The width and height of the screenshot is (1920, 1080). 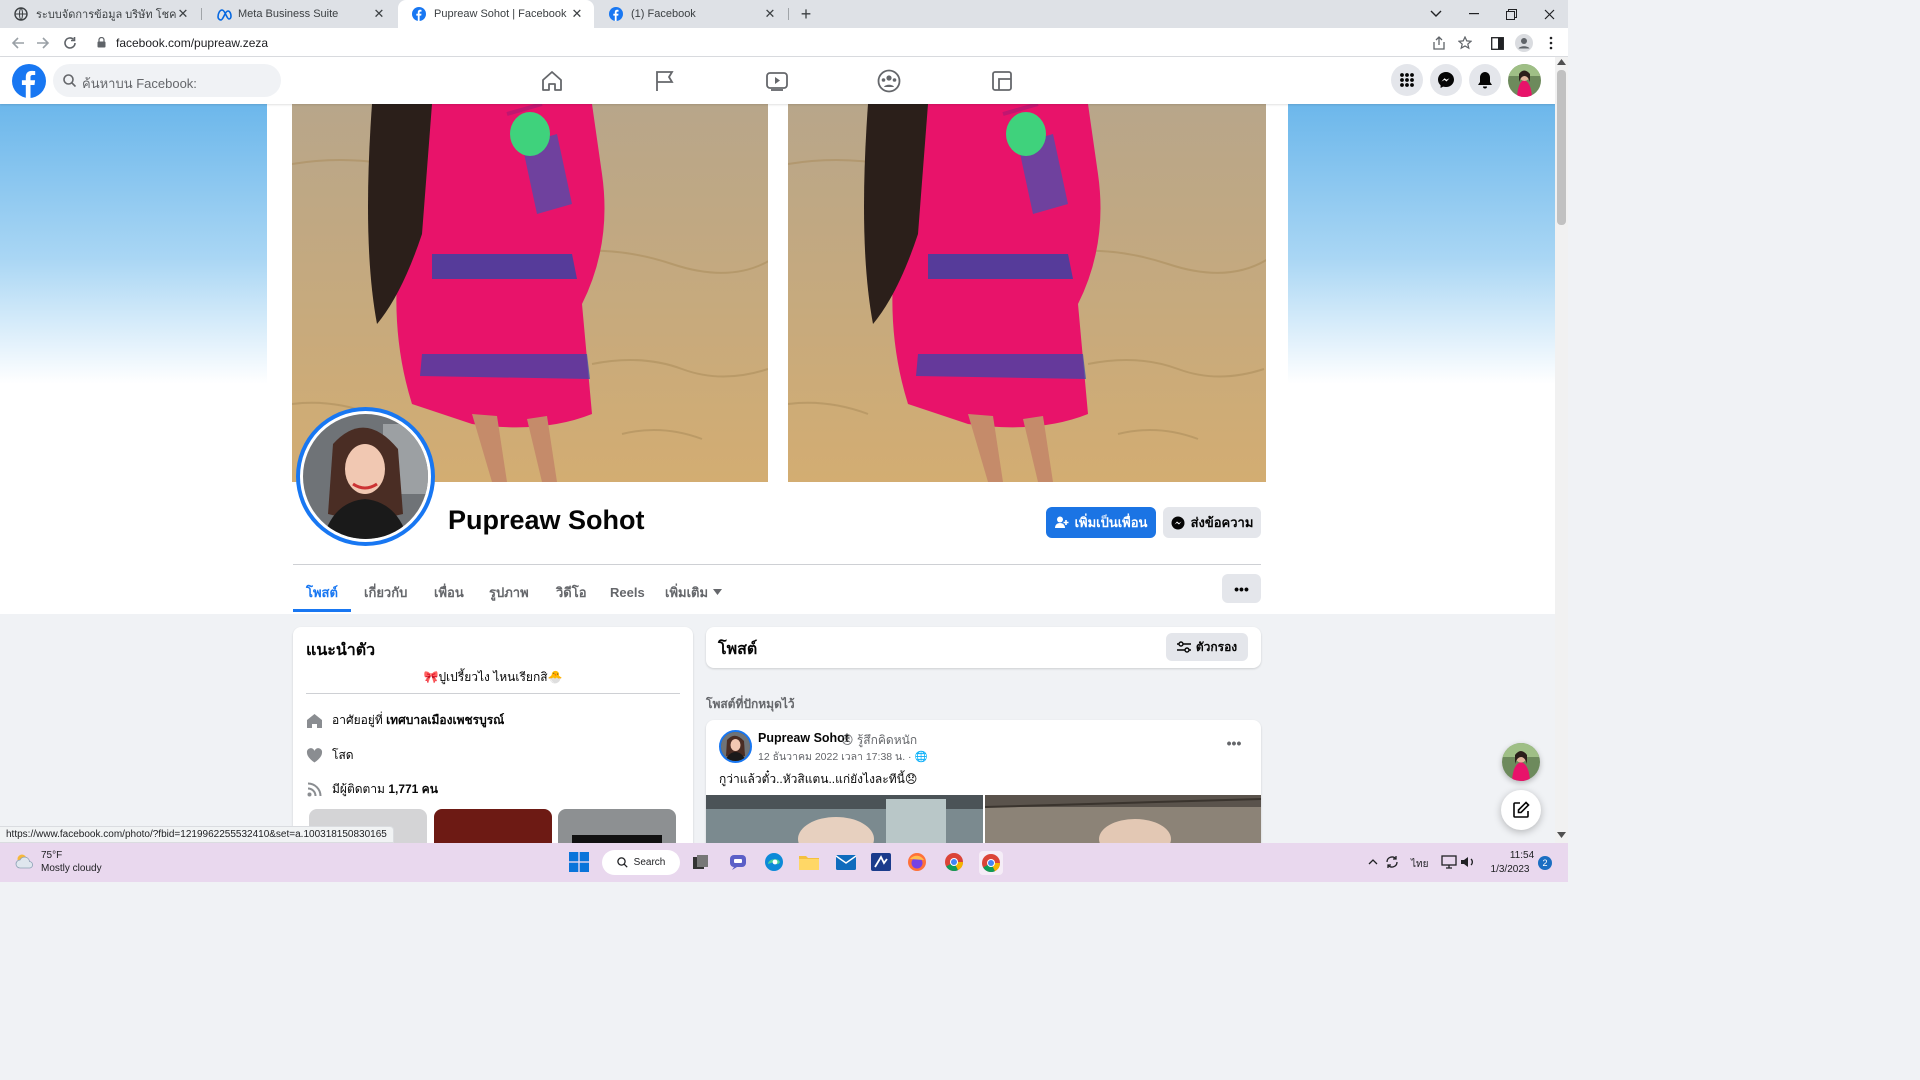 What do you see at coordinates (1485, 80) in the screenshot?
I see `notifications-bell-icon` at bounding box center [1485, 80].